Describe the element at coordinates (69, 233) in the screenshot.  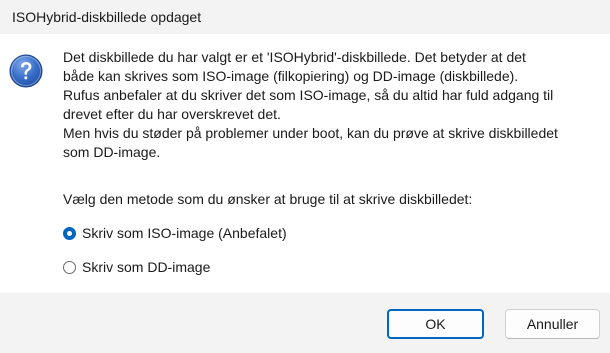
I see `radio-iso-image` at that location.